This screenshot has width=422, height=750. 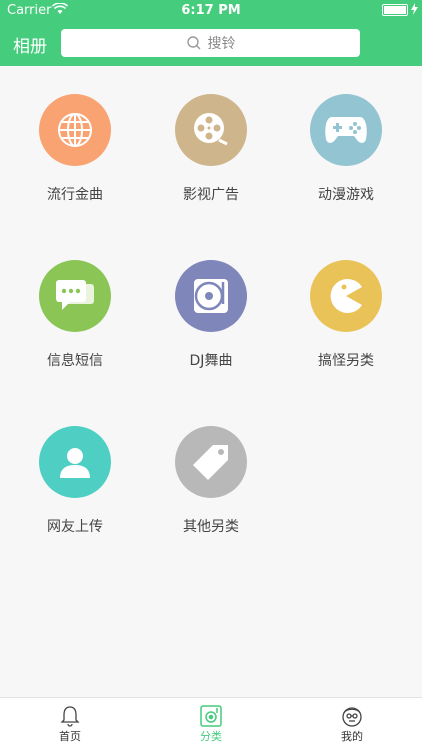 What do you see at coordinates (211, 130) in the screenshot?
I see `film-reel-icon` at bounding box center [211, 130].